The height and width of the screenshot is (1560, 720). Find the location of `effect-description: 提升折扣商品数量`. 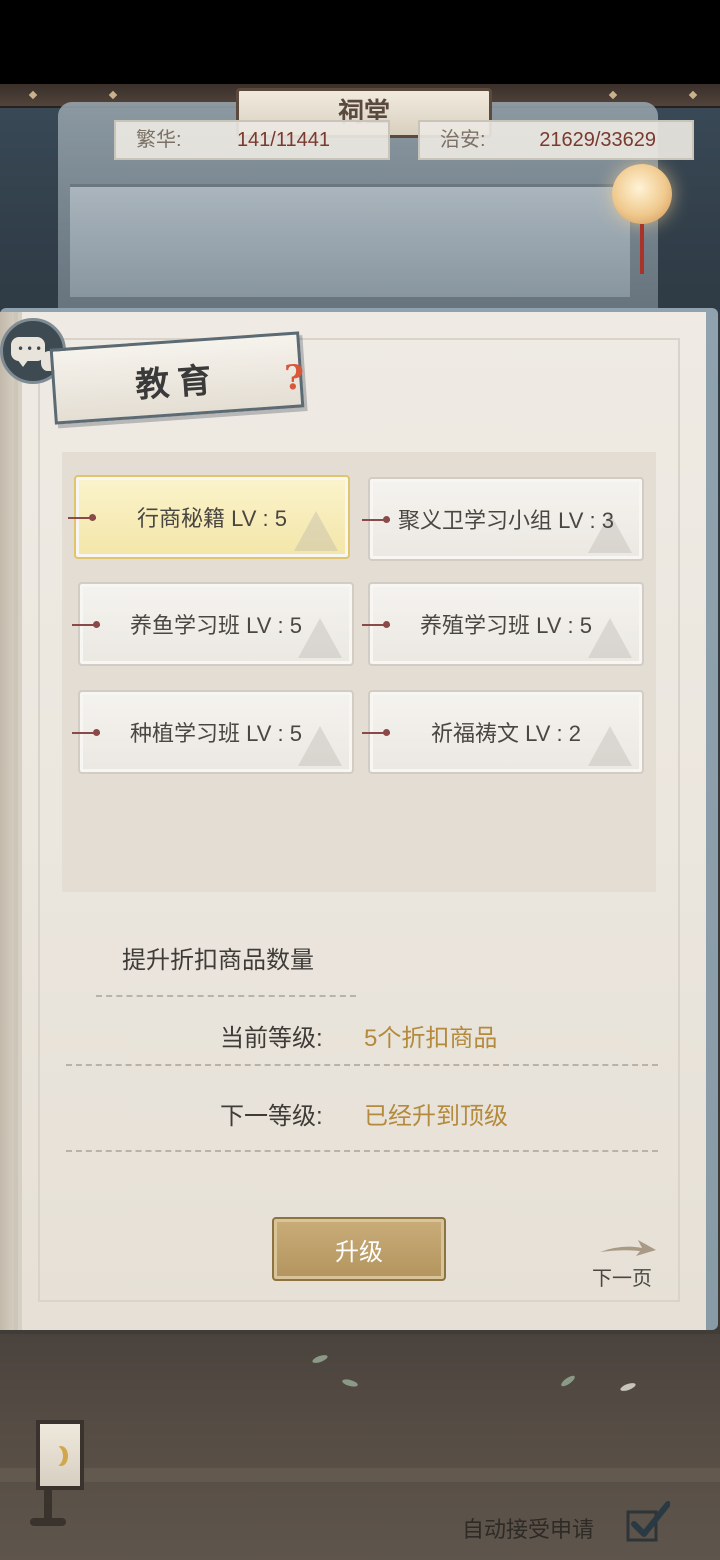

effect-description: 提升折扣商品数量 is located at coordinates (218, 960).